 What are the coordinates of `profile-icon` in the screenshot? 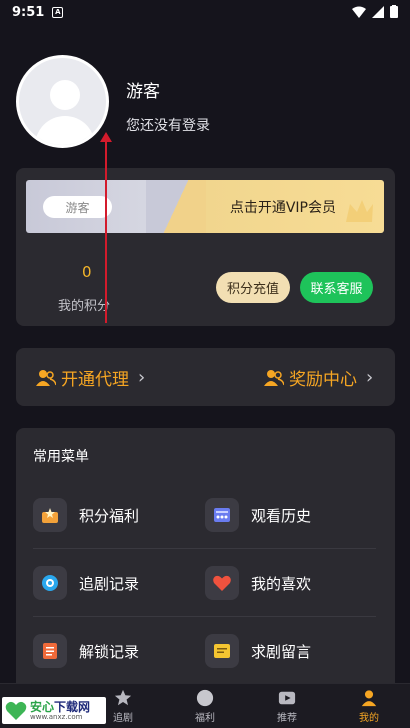 It's located at (369, 697).